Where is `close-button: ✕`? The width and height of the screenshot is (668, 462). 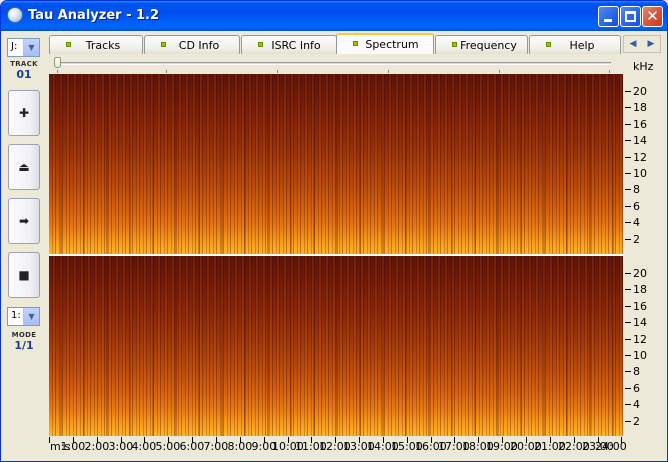 close-button: ✕ is located at coordinates (652, 16).